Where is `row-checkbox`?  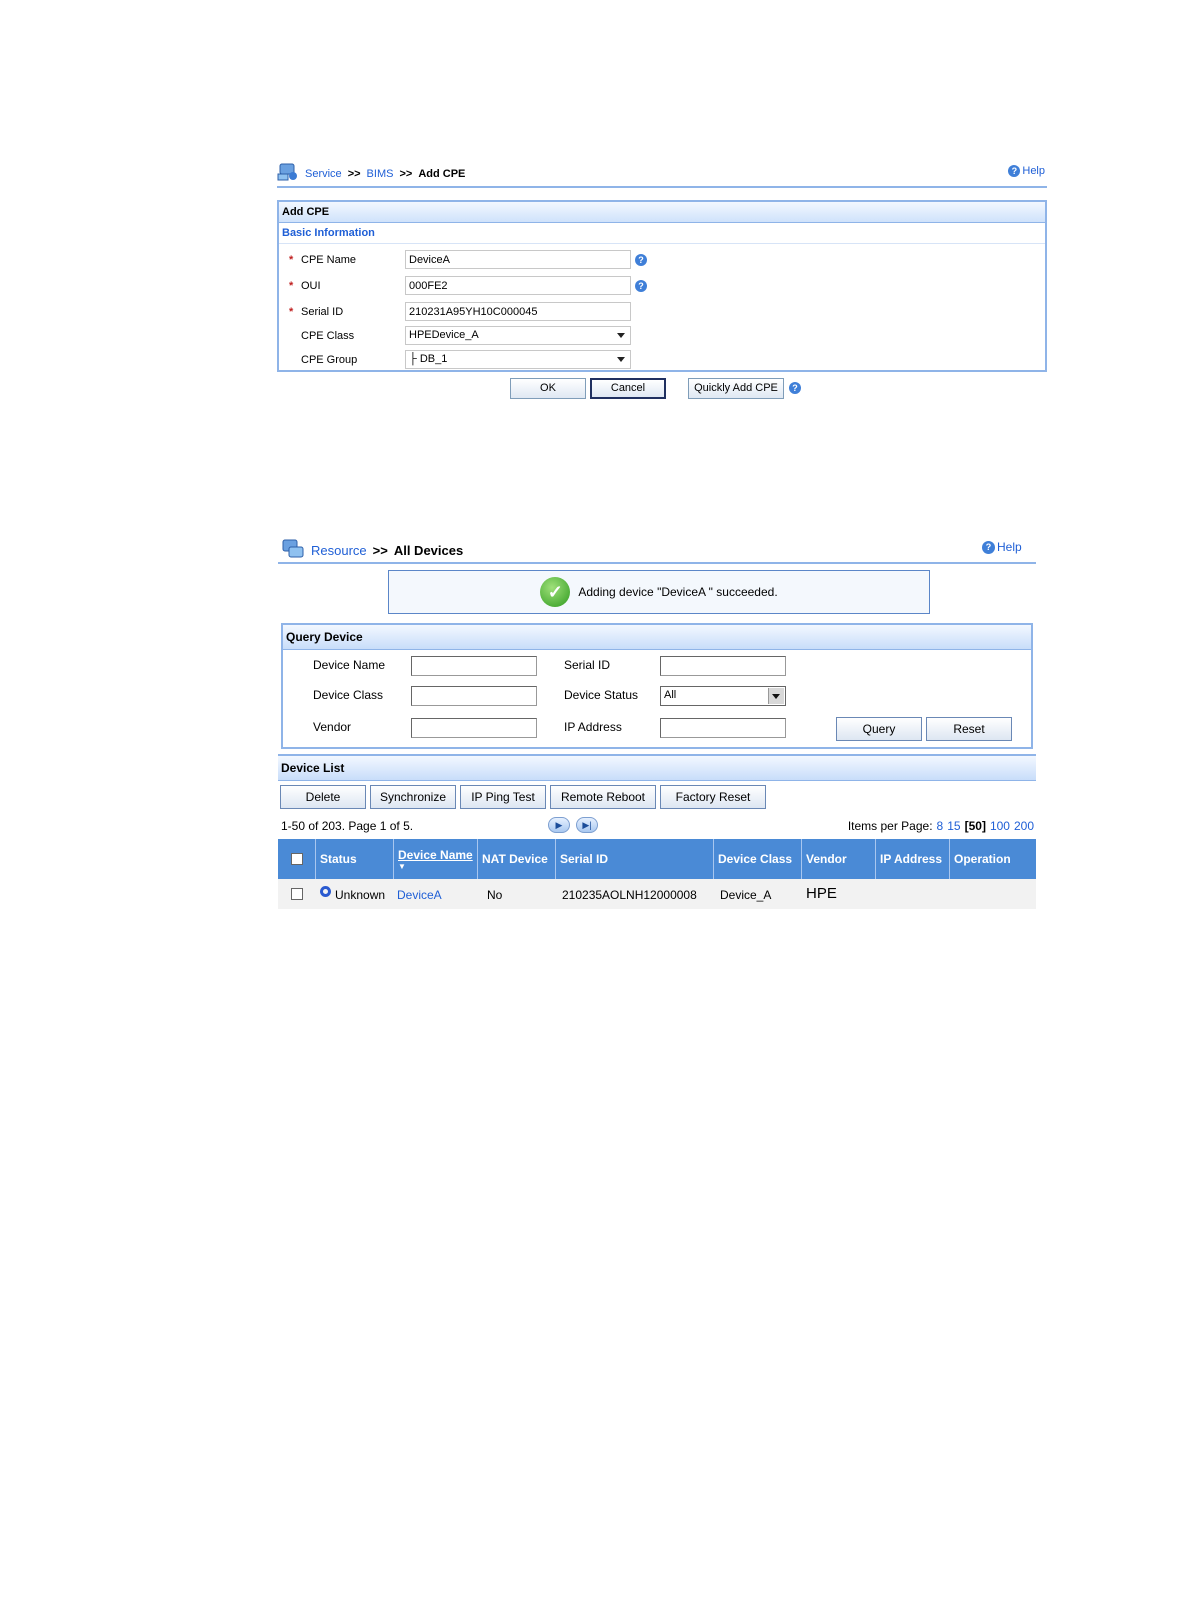 row-checkbox is located at coordinates (297, 894).